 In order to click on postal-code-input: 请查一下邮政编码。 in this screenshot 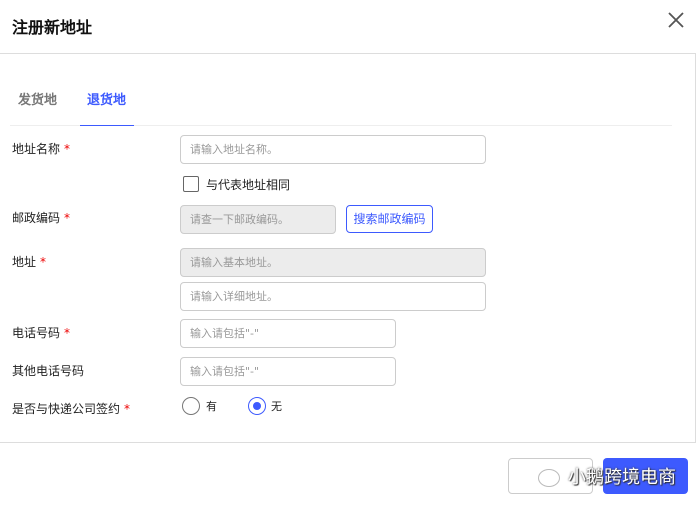, I will do `click(258, 219)`.